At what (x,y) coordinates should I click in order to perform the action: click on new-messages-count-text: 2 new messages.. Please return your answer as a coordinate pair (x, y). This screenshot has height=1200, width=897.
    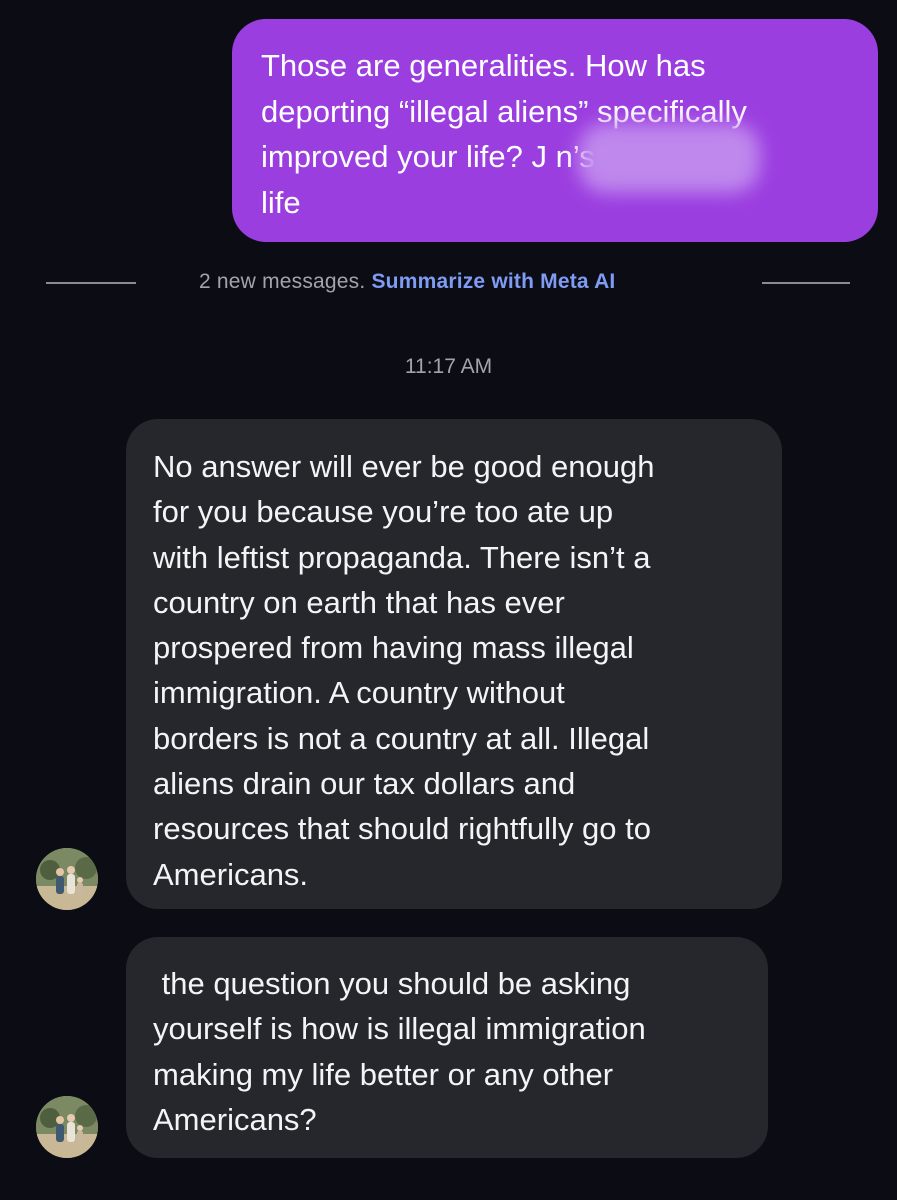
    Looking at the image, I should click on (282, 281).